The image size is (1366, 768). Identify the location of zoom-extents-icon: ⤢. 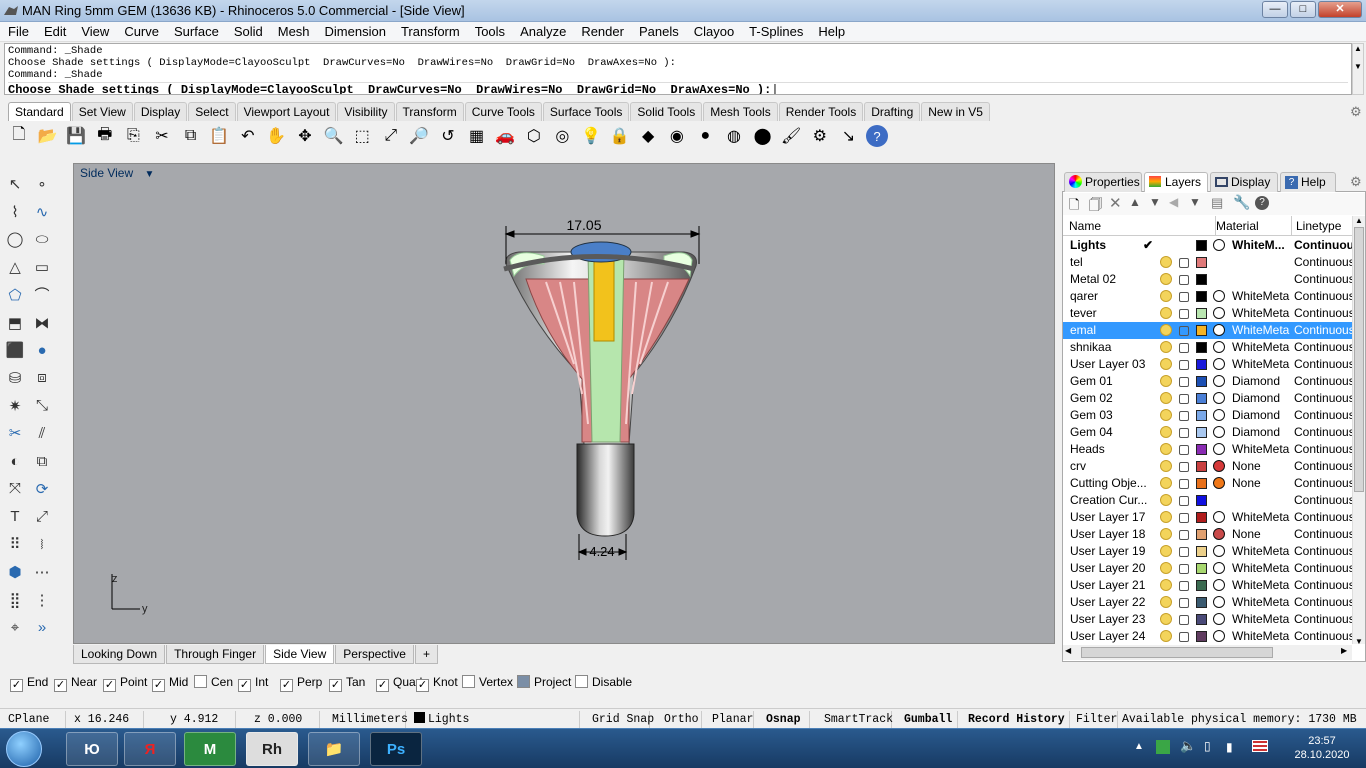
(391, 136).